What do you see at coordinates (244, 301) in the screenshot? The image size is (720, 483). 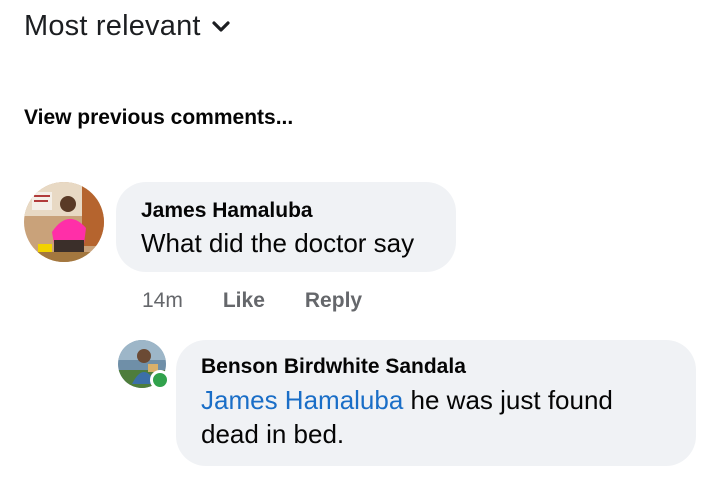 I see `like-button: Like` at bounding box center [244, 301].